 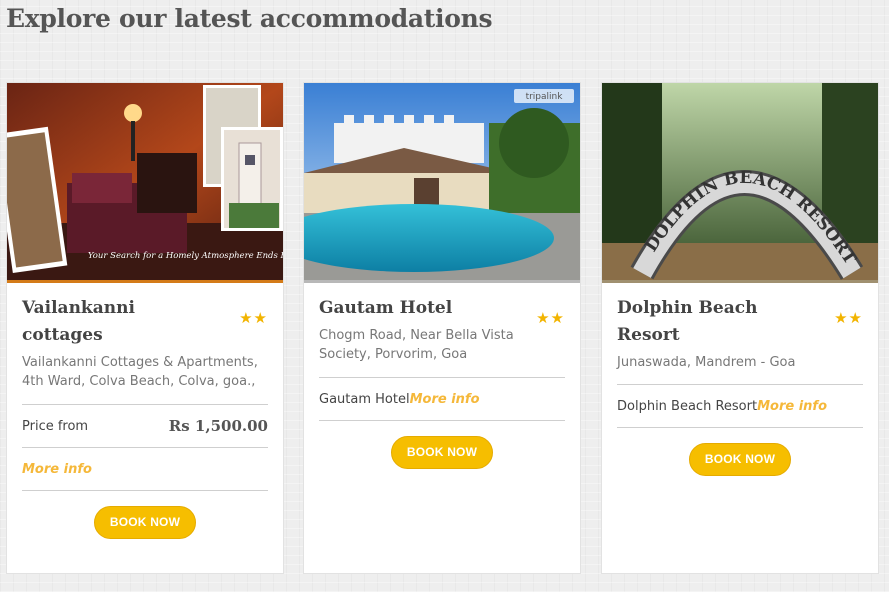 I want to click on accommodation-name: Gautam Hotel, so click(x=414, y=308).